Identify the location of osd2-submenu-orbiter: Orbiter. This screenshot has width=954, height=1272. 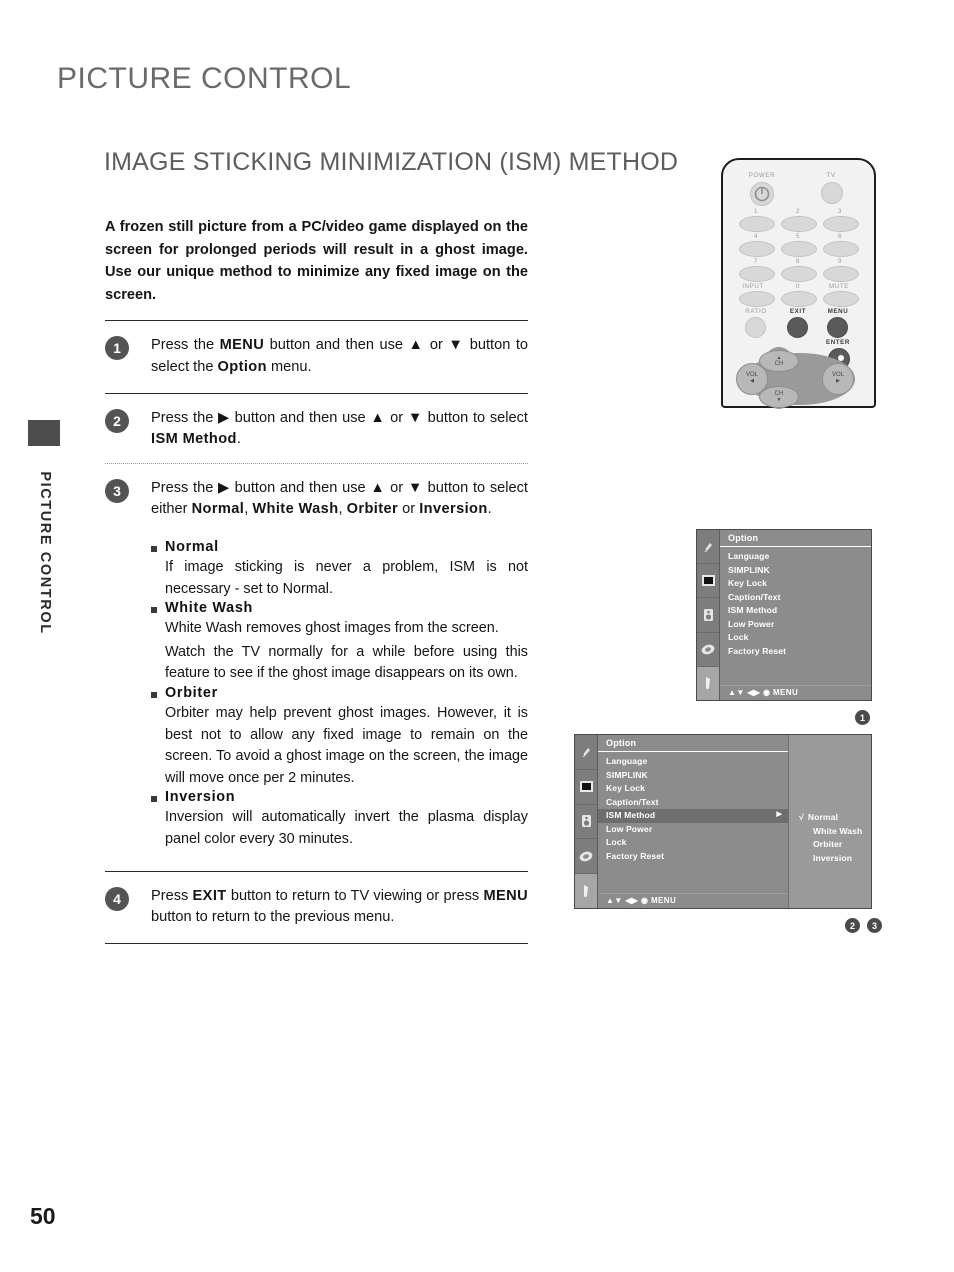
(830, 845).